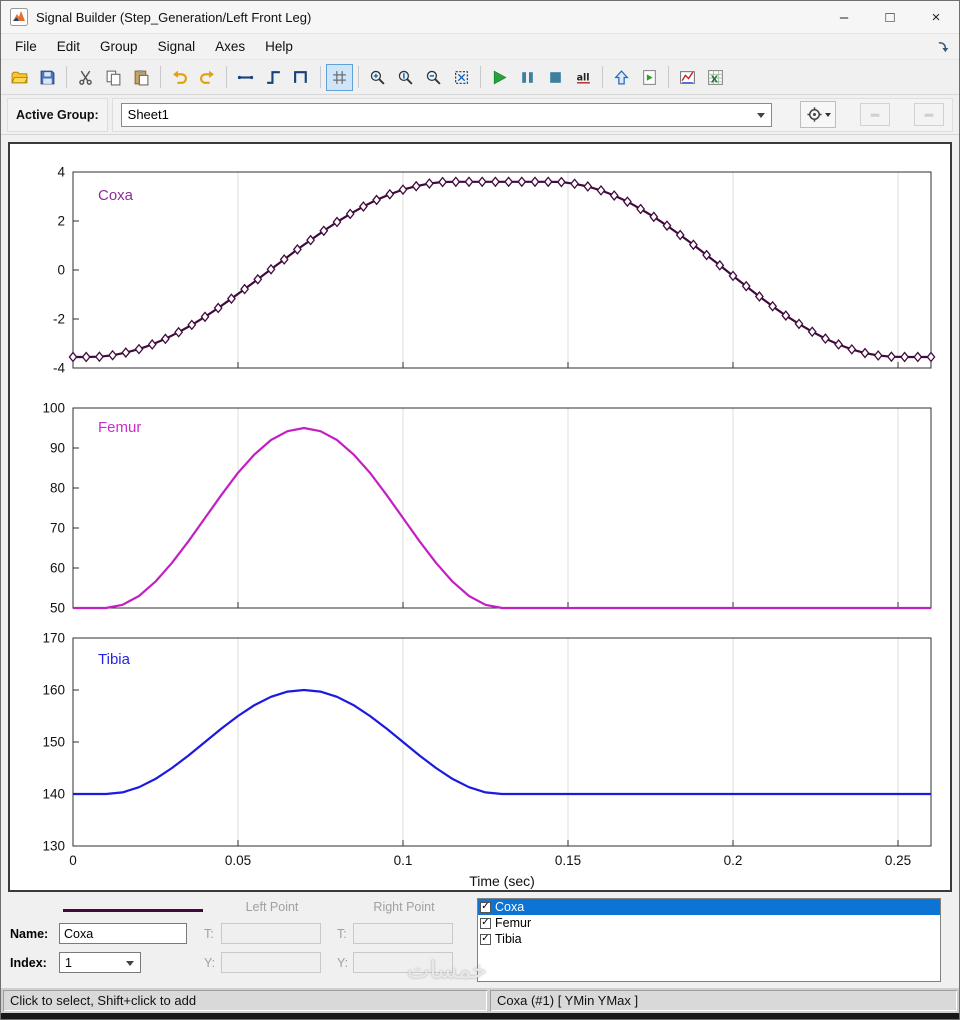 This screenshot has width=960, height=1020. Describe the element at coordinates (943, 46) in the screenshot. I see `dock-arrow-icon` at that location.